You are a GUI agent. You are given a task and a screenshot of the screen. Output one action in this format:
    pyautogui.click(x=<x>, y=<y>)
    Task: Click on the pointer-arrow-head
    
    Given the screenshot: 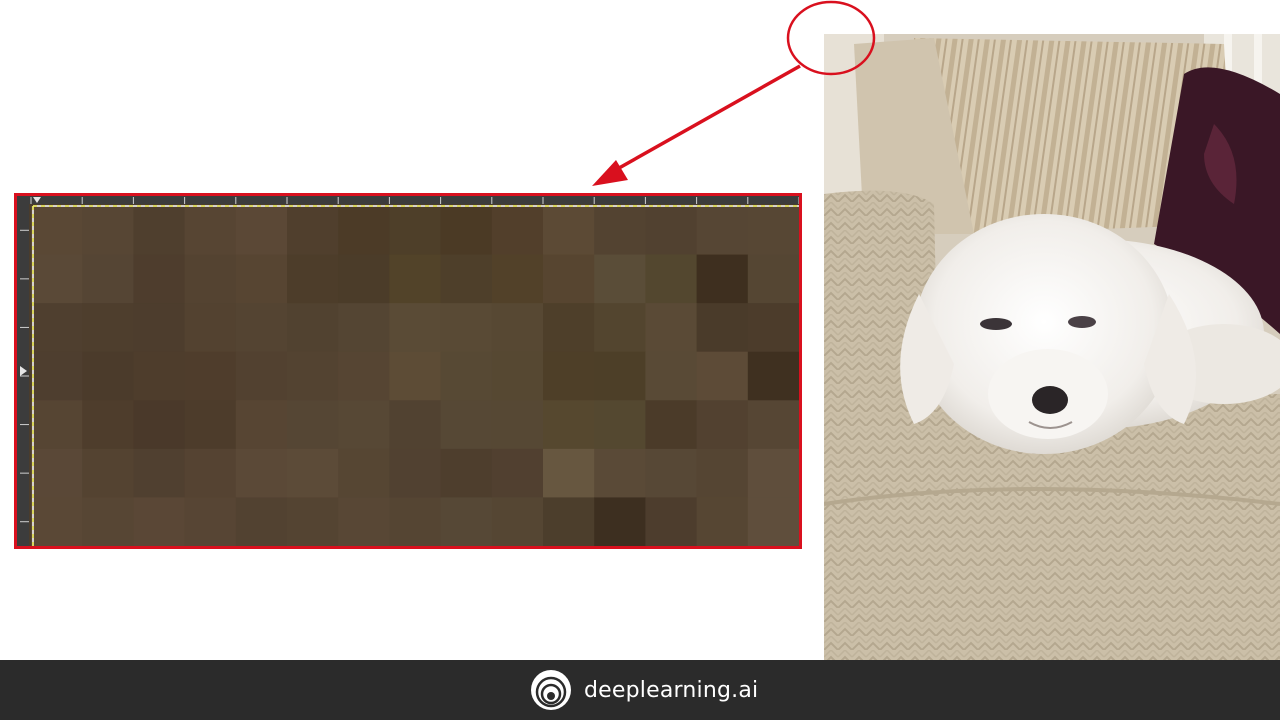 What is the action you would take?
    pyautogui.click(x=610, y=173)
    